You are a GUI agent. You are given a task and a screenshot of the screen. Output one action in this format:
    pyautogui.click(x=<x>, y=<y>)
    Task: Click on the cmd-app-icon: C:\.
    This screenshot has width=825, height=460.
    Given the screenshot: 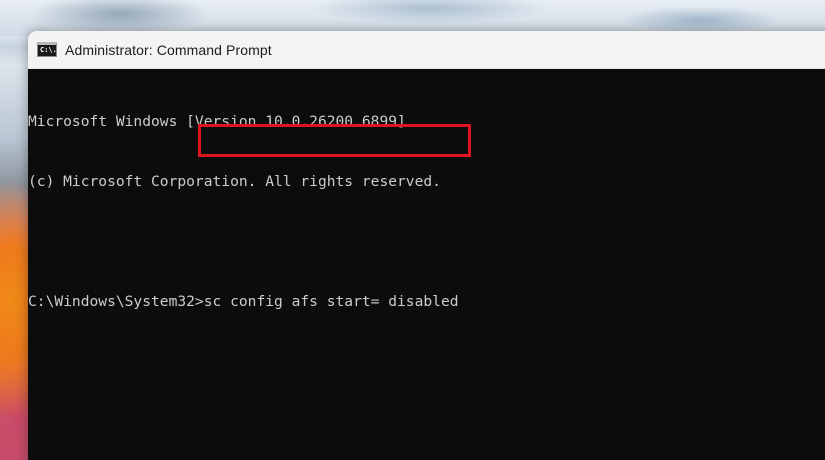 What is the action you would take?
    pyautogui.click(x=47, y=49)
    